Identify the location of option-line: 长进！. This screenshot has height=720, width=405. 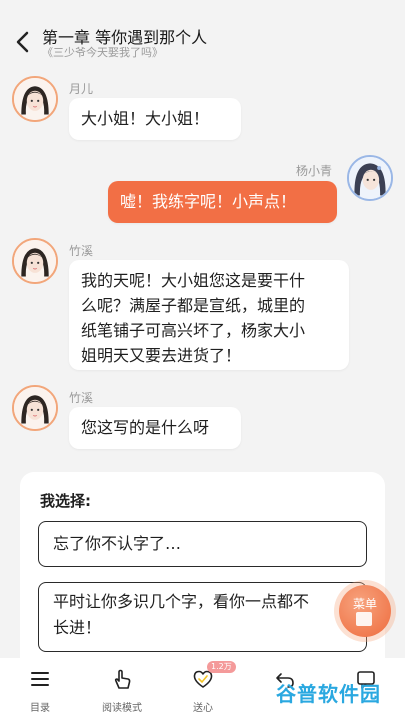
(77, 627).